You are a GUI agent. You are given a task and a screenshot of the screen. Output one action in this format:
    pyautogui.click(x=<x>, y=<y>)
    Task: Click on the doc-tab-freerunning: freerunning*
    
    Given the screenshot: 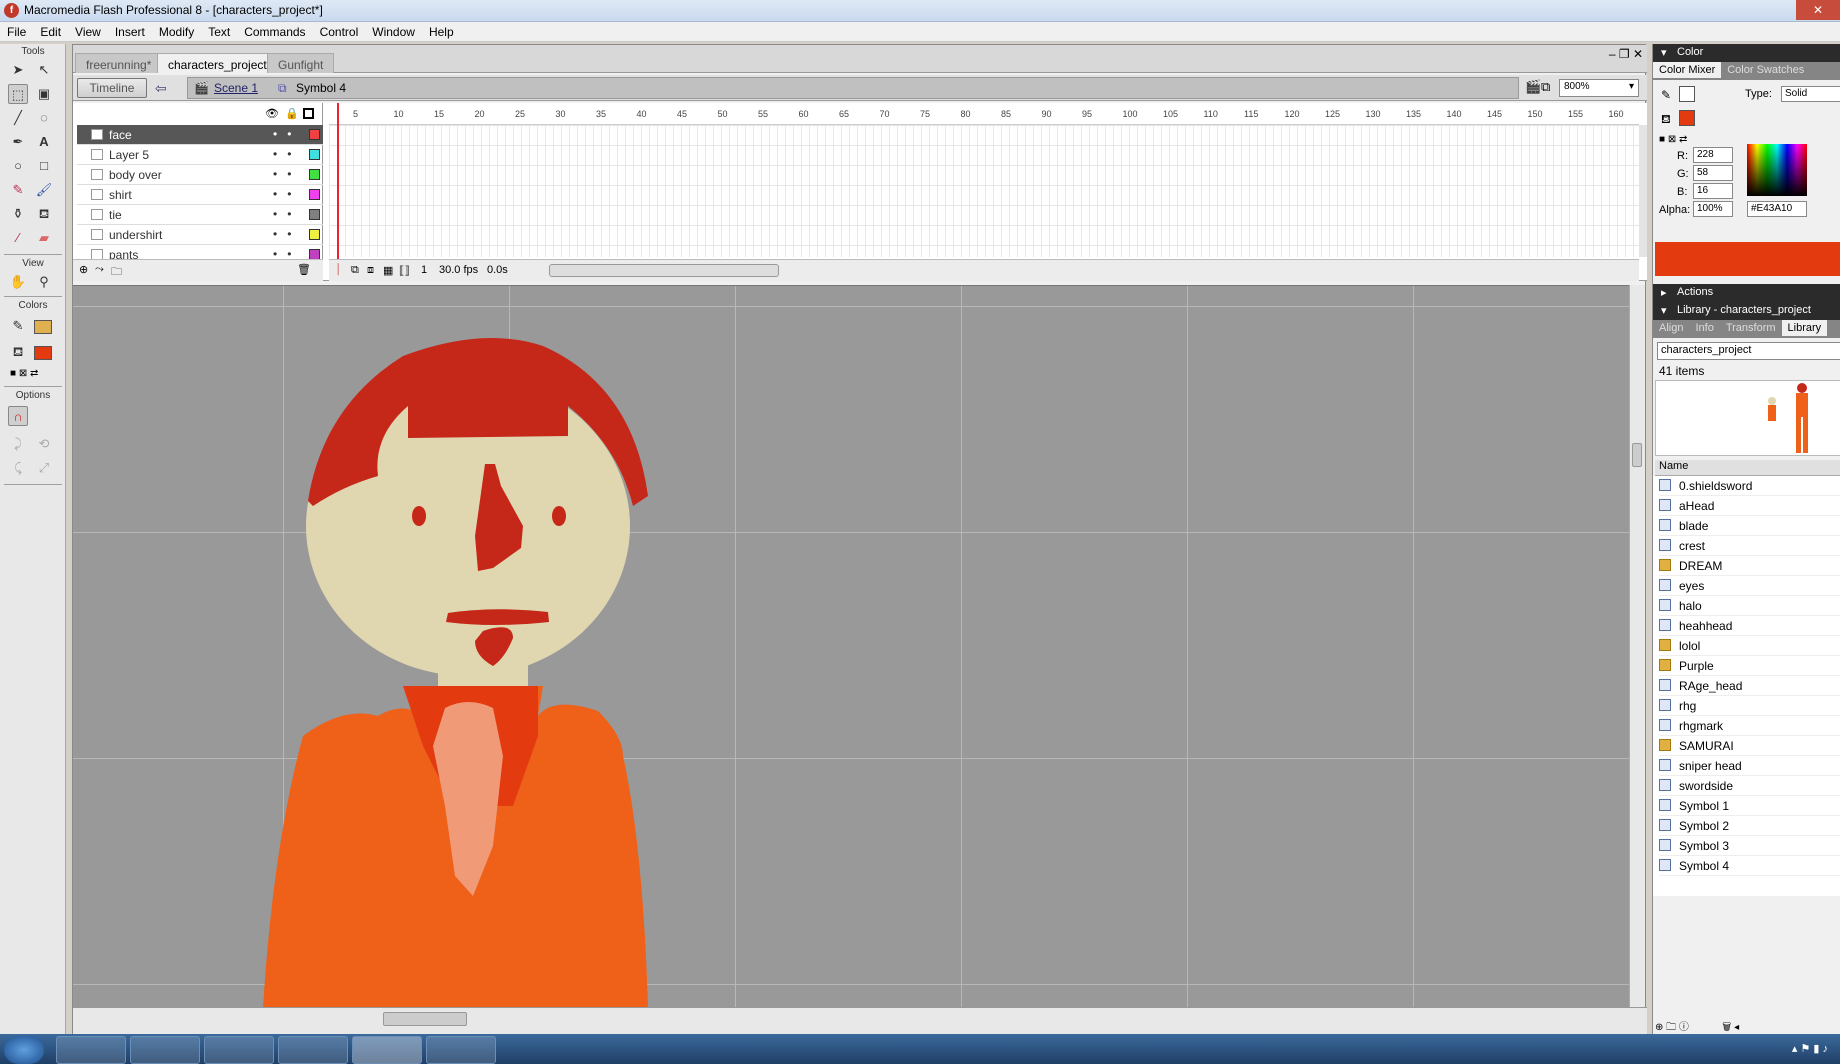 What is the action you would take?
    pyautogui.click(x=119, y=63)
    